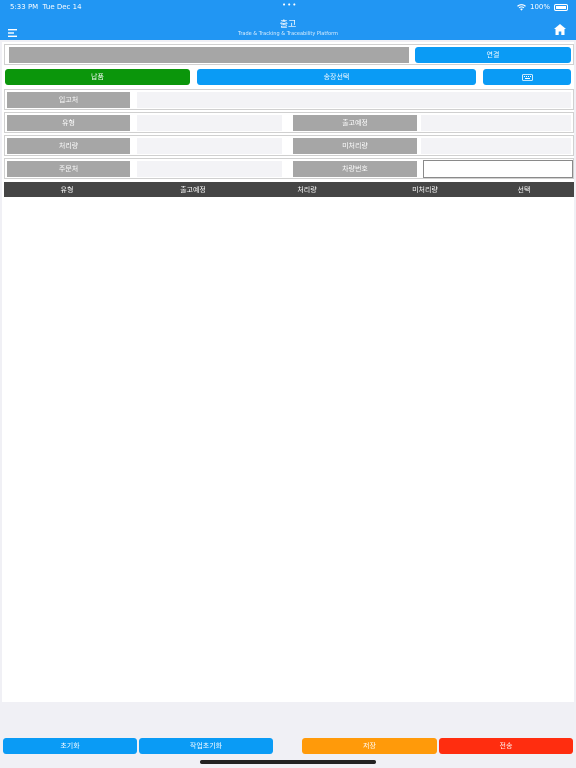 The image size is (576, 768). What do you see at coordinates (524, 190) in the screenshot?
I see `col-select: 선택` at bounding box center [524, 190].